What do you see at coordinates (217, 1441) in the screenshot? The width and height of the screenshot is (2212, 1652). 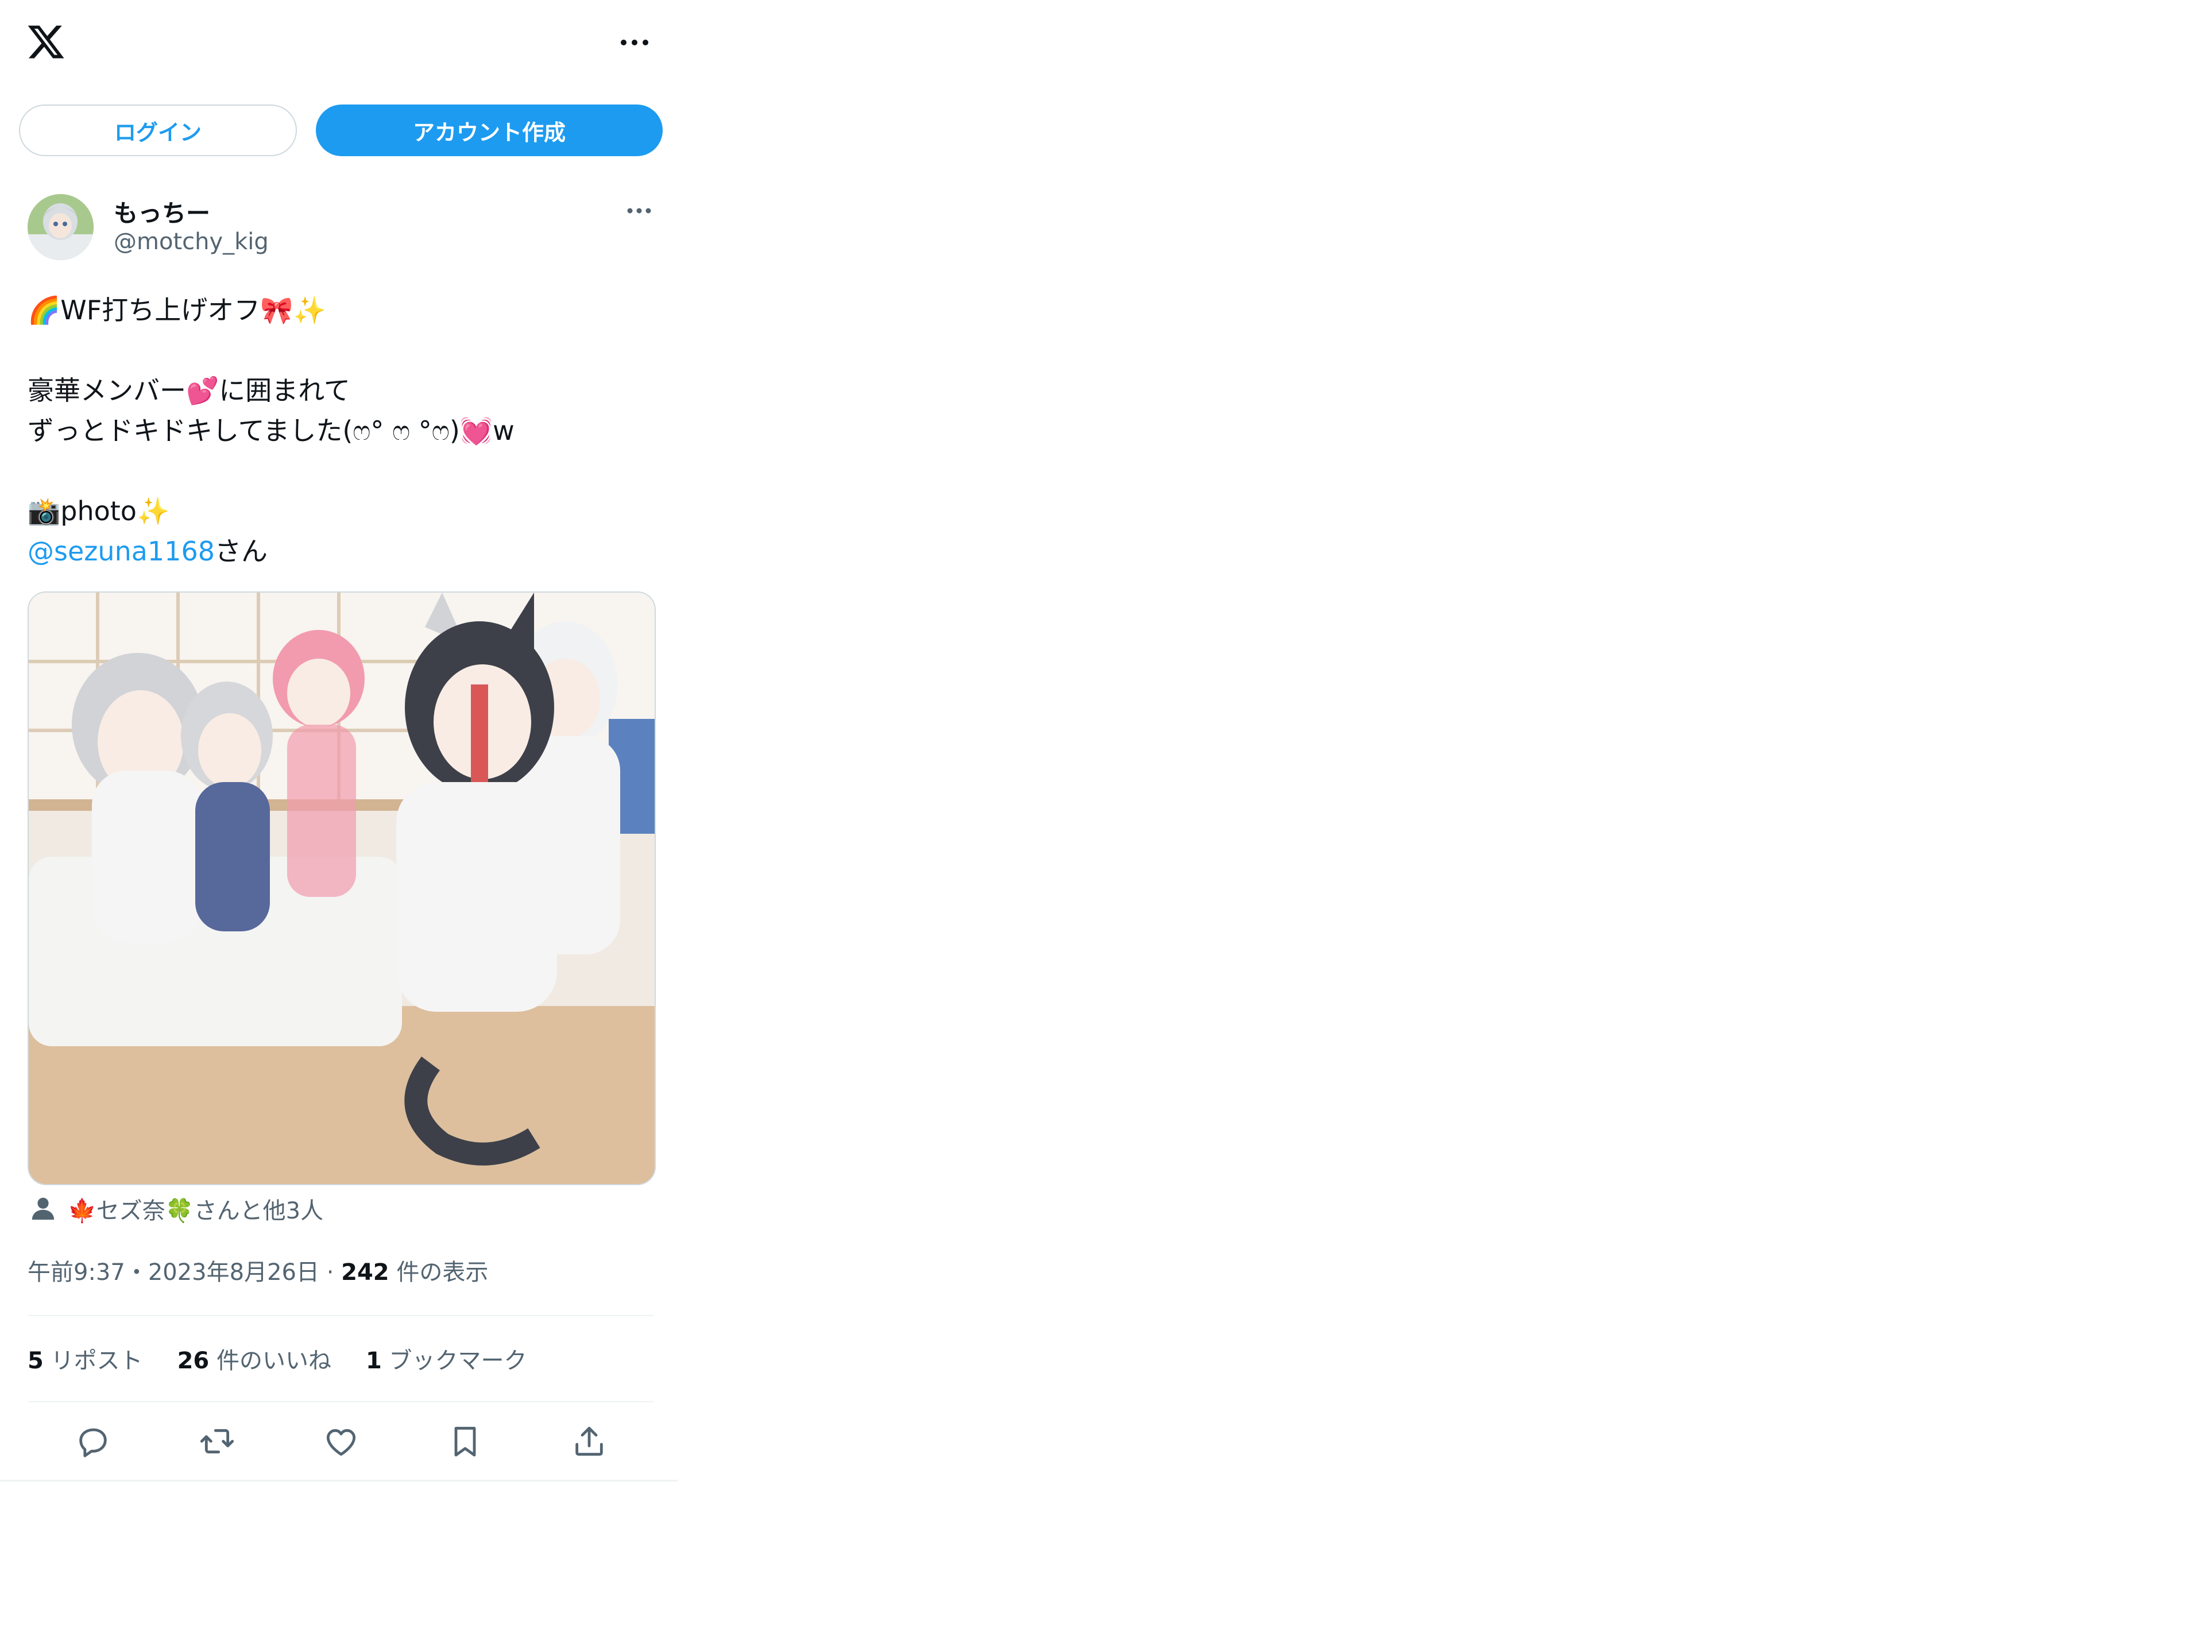 I see `repost-icon` at bounding box center [217, 1441].